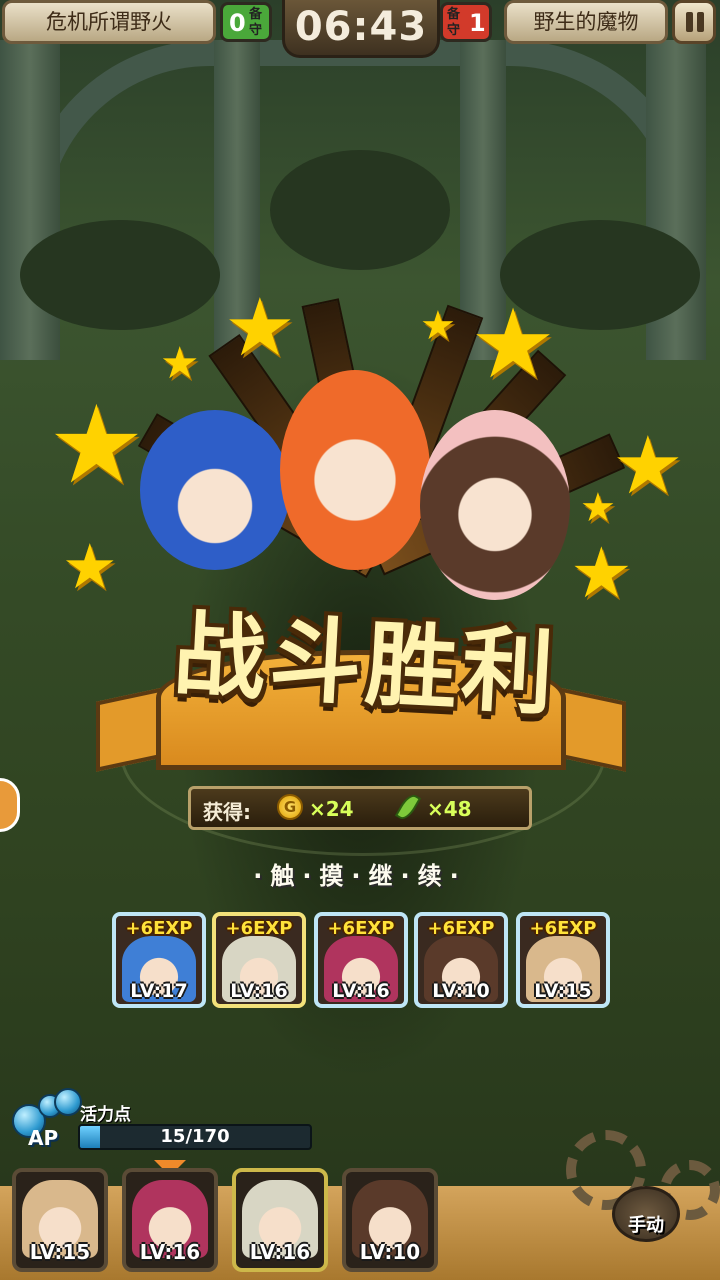 The height and width of the screenshot is (1280, 720). I want to click on top-hud: 危机所谓野火 0 备守 06:43 备守 1 野生的魔物, so click(360, 29).